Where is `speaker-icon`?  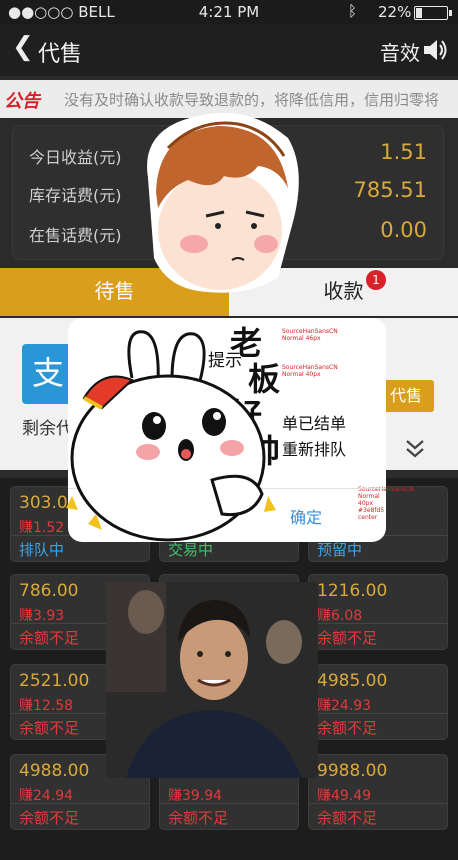 speaker-icon is located at coordinates (435, 50).